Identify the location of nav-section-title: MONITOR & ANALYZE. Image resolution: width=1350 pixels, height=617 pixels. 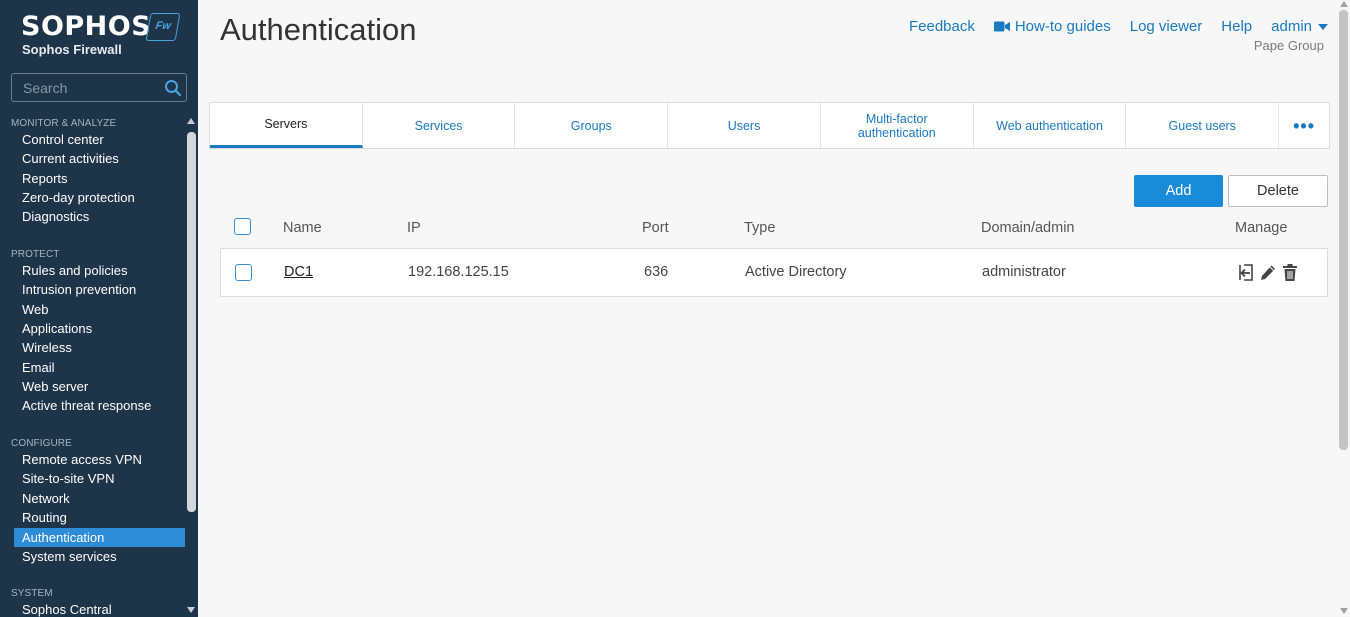
(64, 123).